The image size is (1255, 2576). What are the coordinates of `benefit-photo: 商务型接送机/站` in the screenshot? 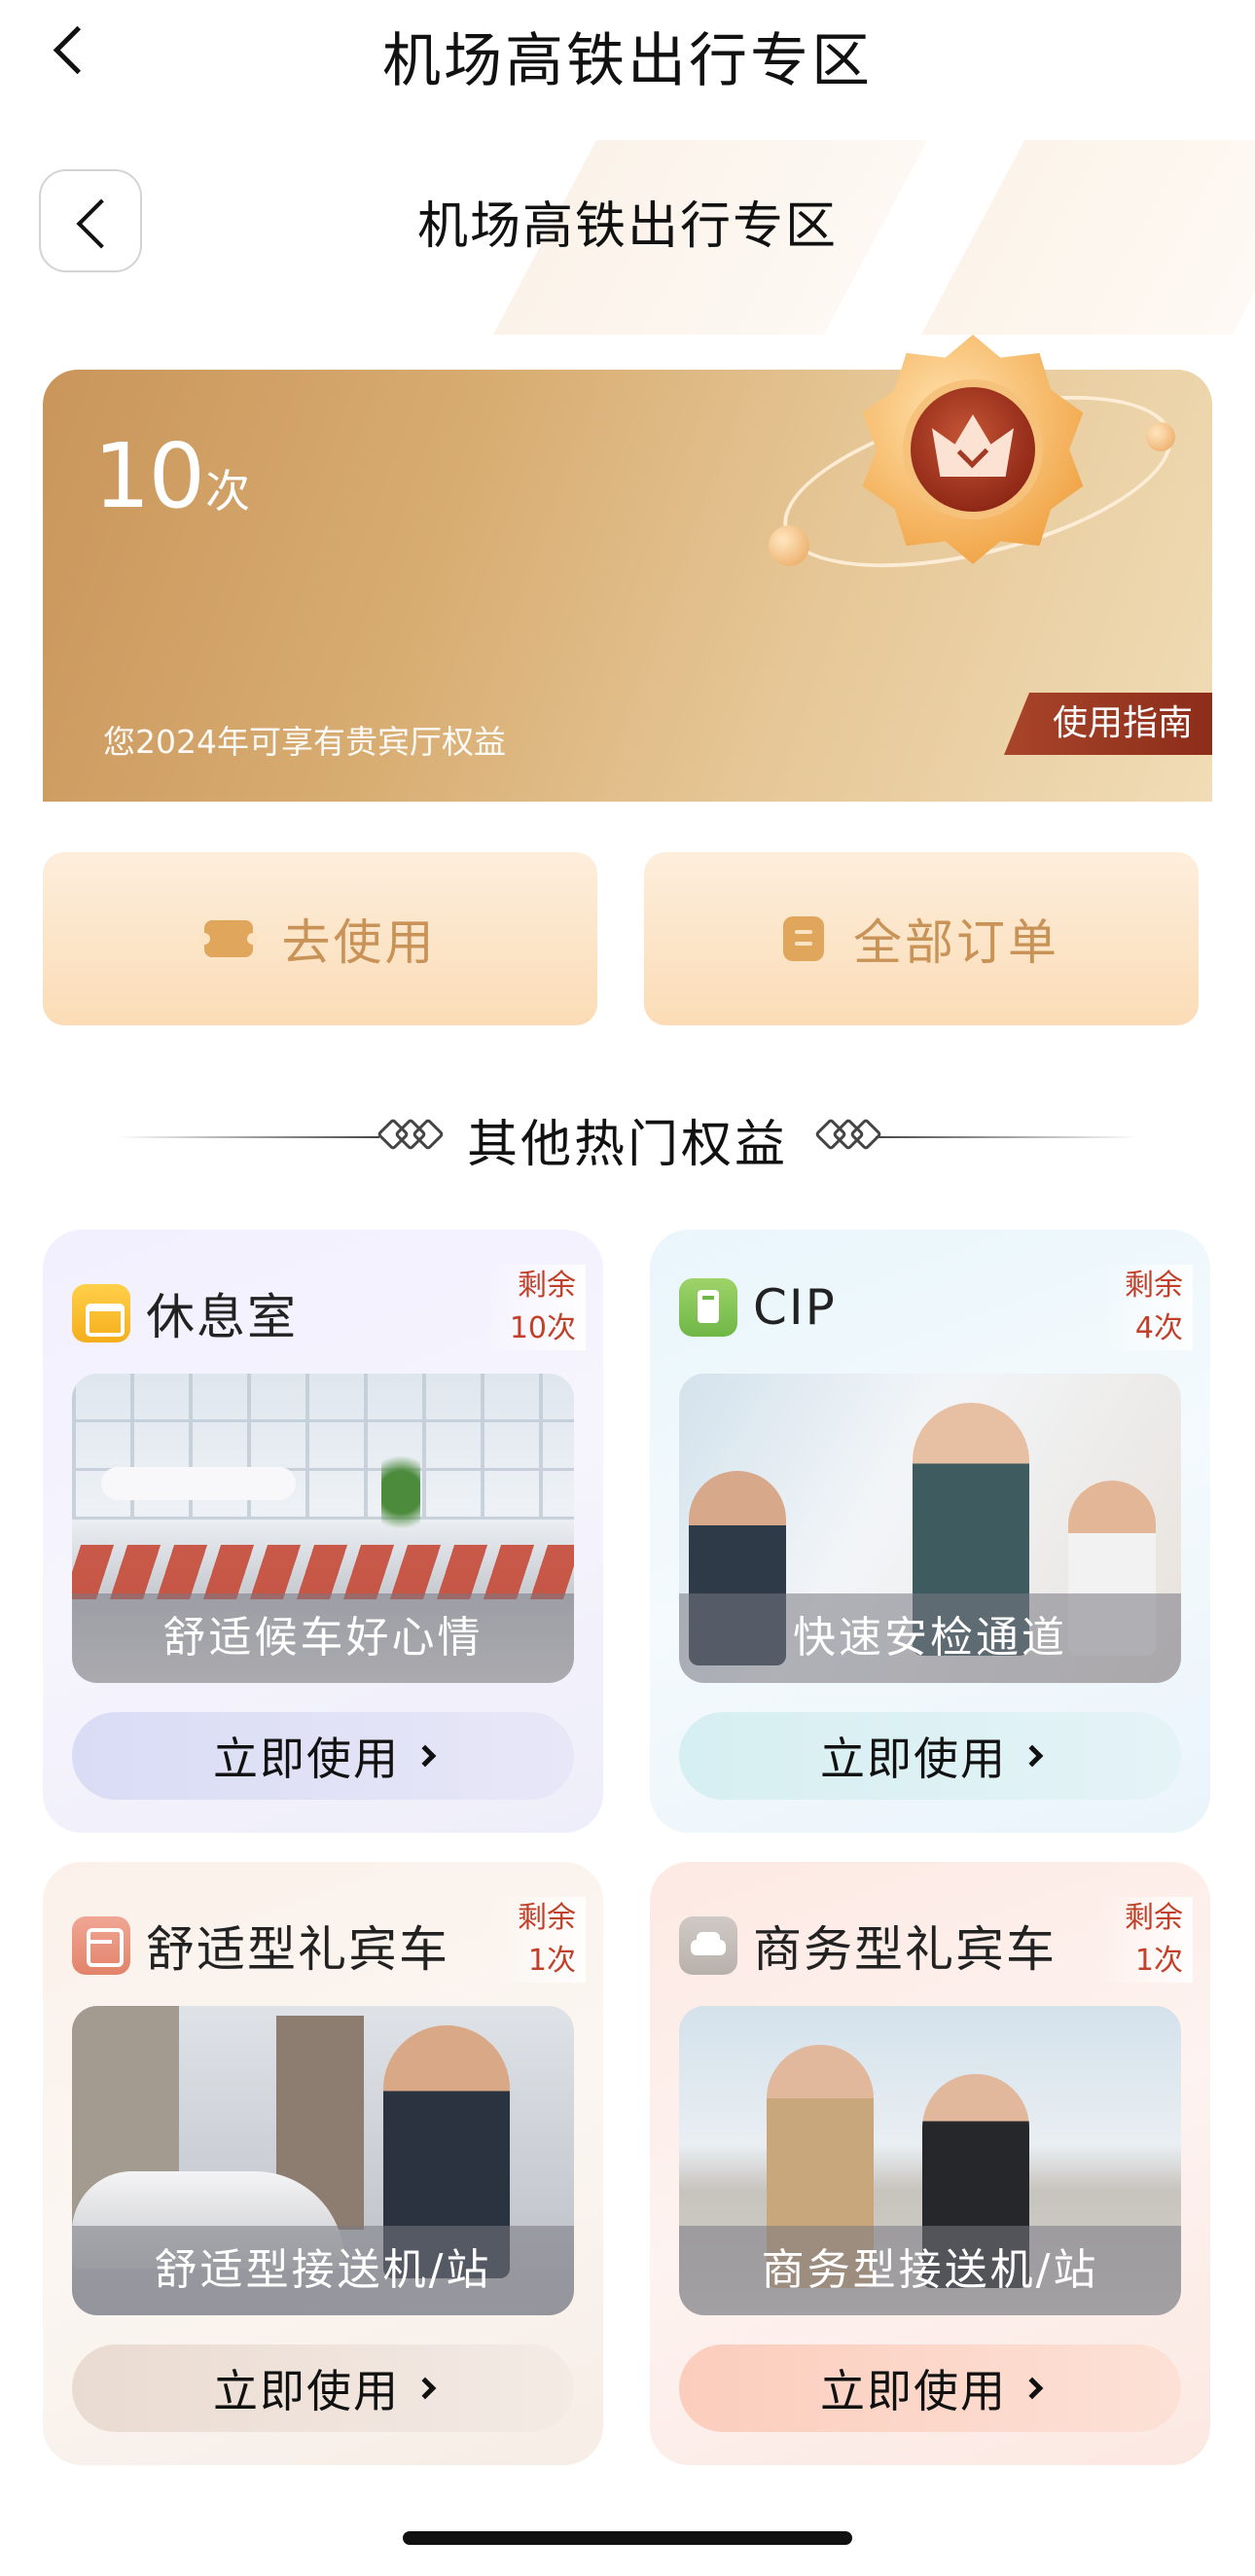 It's located at (930, 2160).